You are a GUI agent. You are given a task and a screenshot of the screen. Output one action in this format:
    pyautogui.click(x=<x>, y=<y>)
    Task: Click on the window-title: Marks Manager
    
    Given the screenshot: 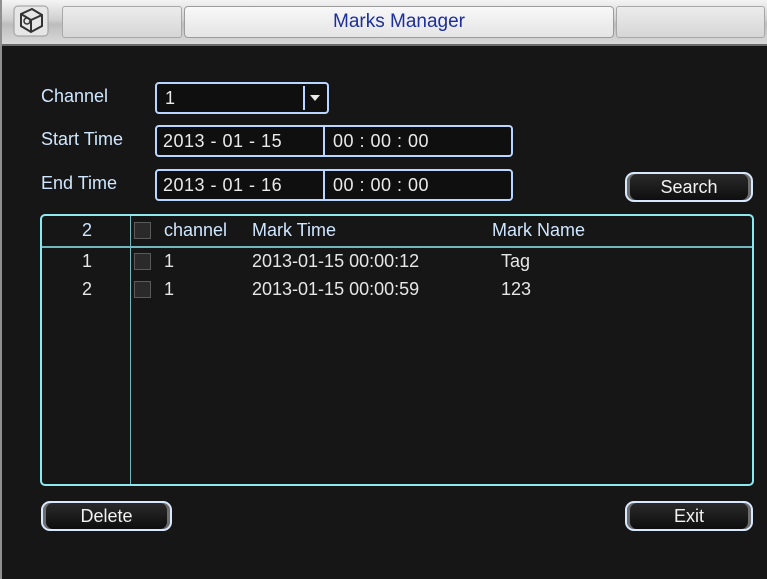 What is the action you would take?
    pyautogui.click(x=399, y=22)
    